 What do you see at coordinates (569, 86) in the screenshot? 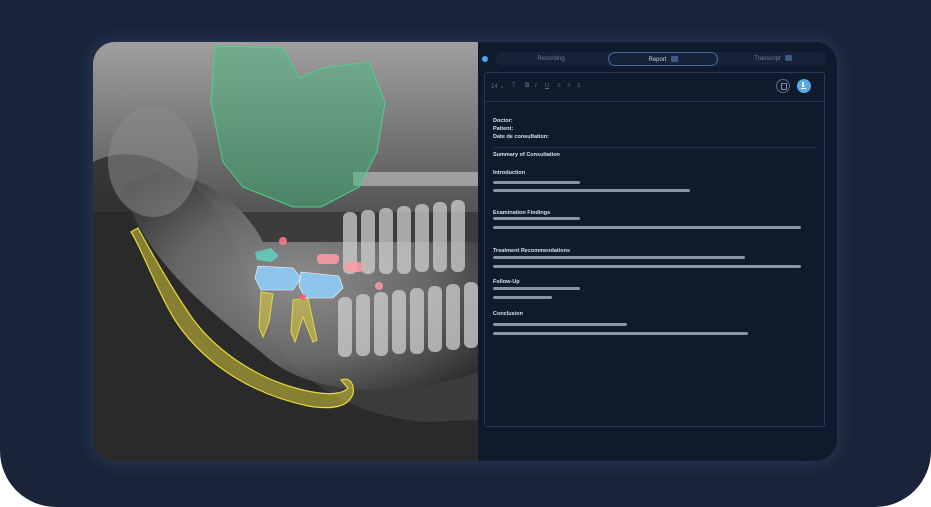
I see `align-center-button: ≡` at bounding box center [569, 86].